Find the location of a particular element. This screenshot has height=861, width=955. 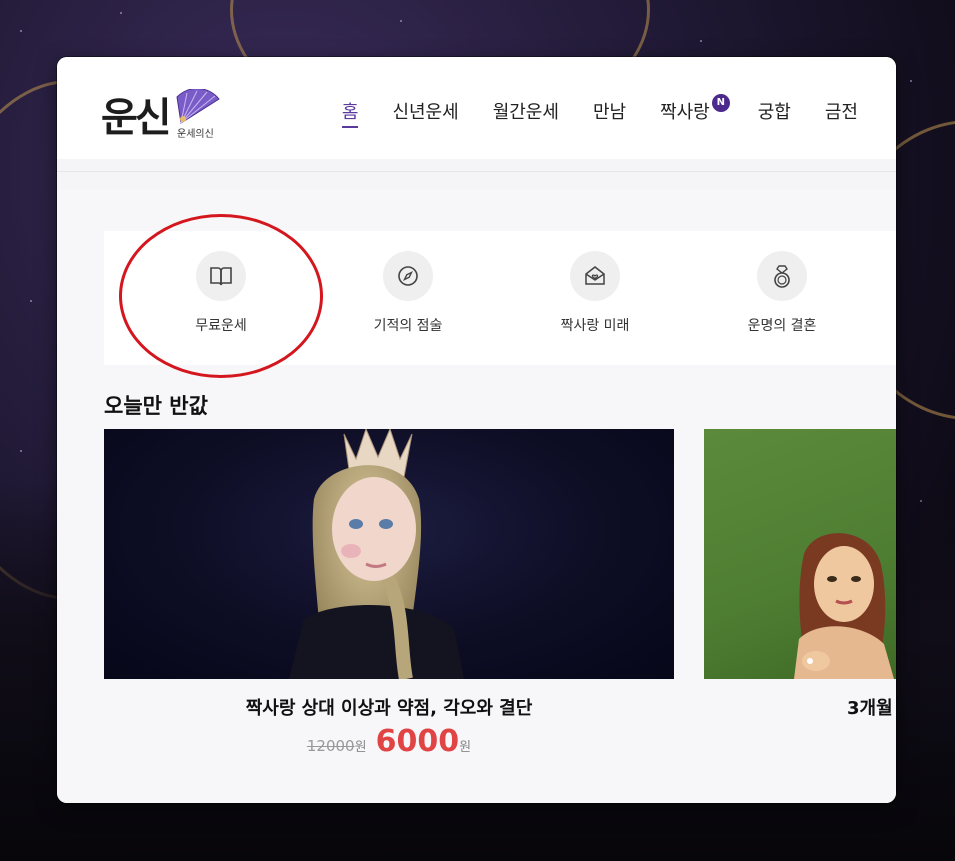

section-title: 오늘만 반값 is located at coordinates (156, 406).